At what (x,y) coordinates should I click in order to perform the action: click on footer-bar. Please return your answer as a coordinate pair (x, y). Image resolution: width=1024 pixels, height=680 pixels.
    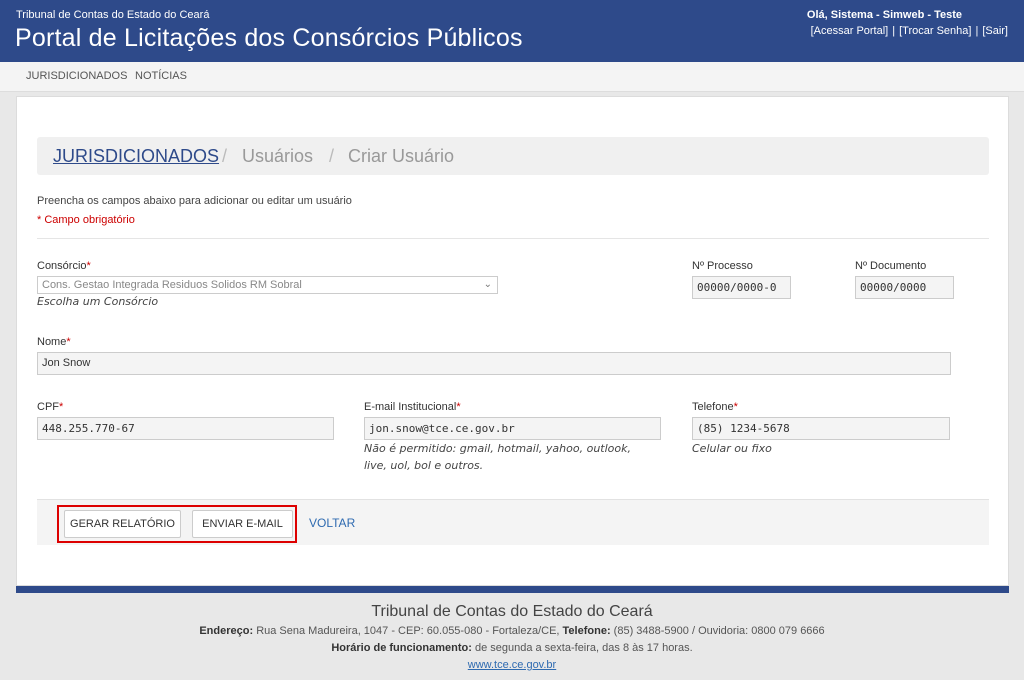
    Looking at the image, I should click on (512, 589).